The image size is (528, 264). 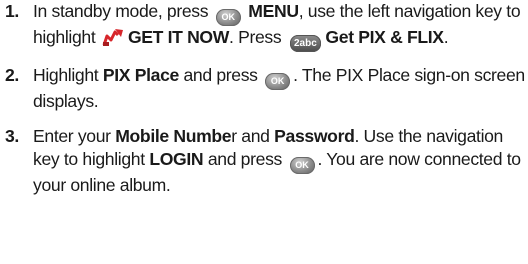 I want to click on login-label: LOGIN, so click(x=176, y=159).